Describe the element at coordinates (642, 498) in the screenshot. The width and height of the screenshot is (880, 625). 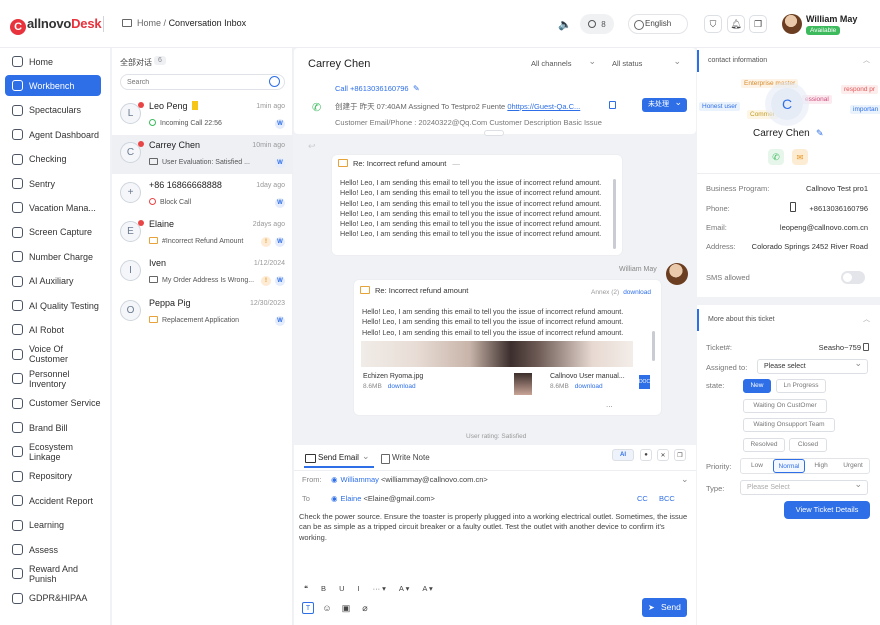
I see `cc-button: CC` at that location.